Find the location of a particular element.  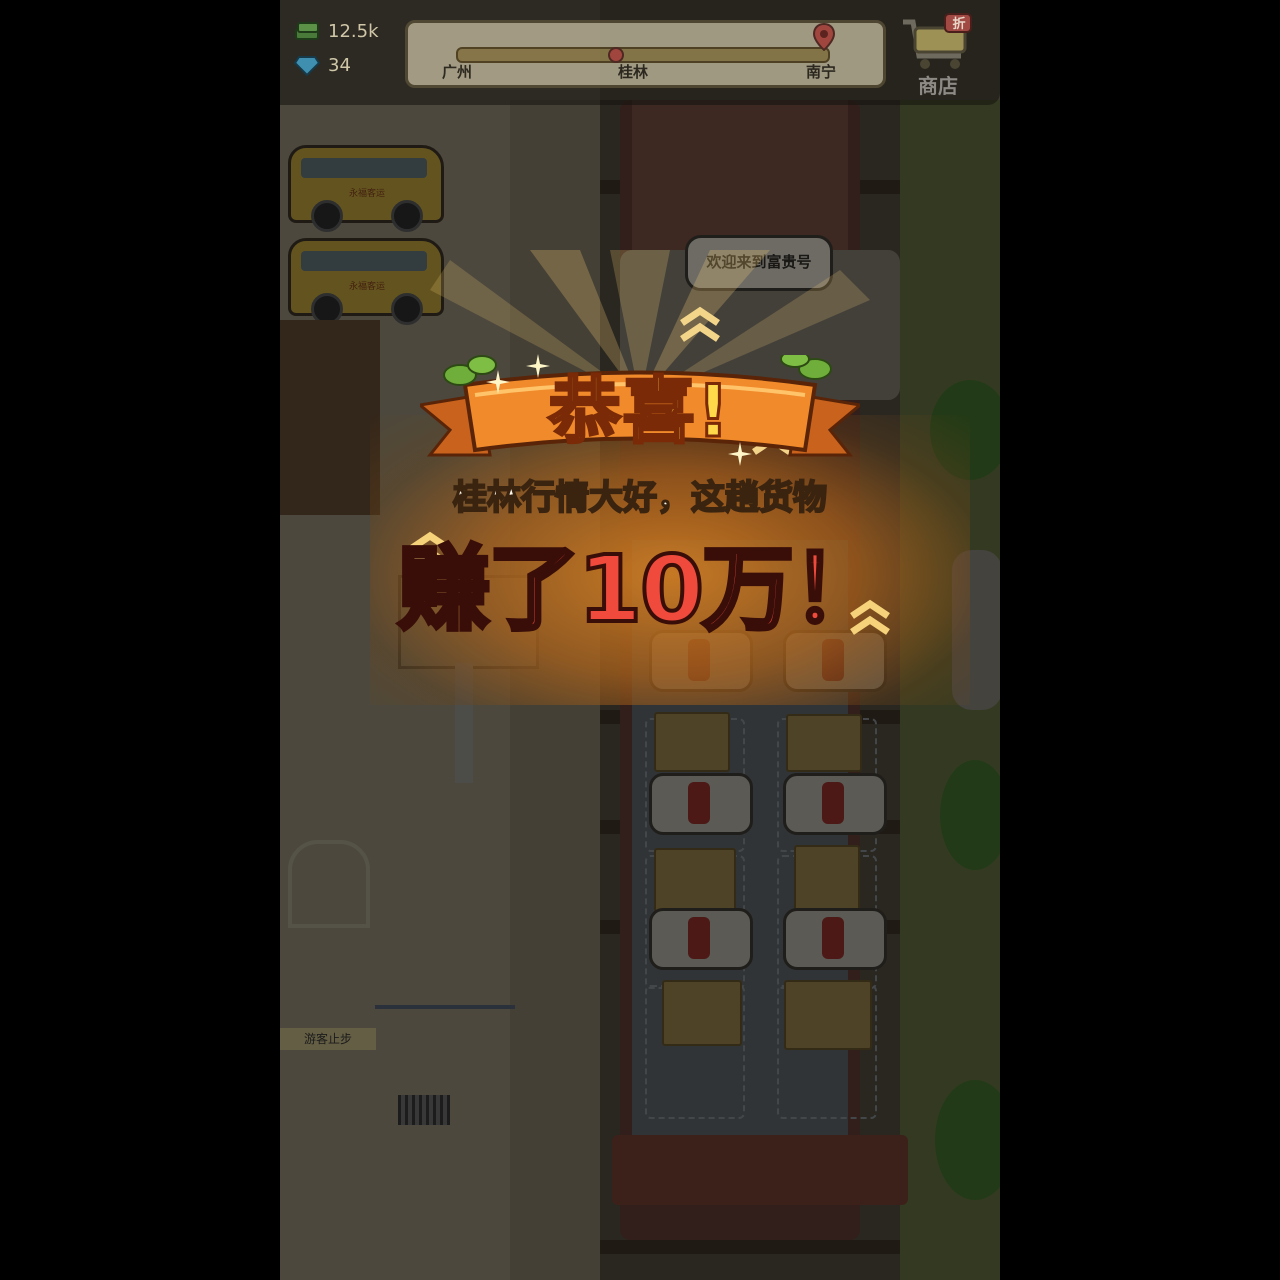

shop-label: 商店 is located at coordinates (938, 86).